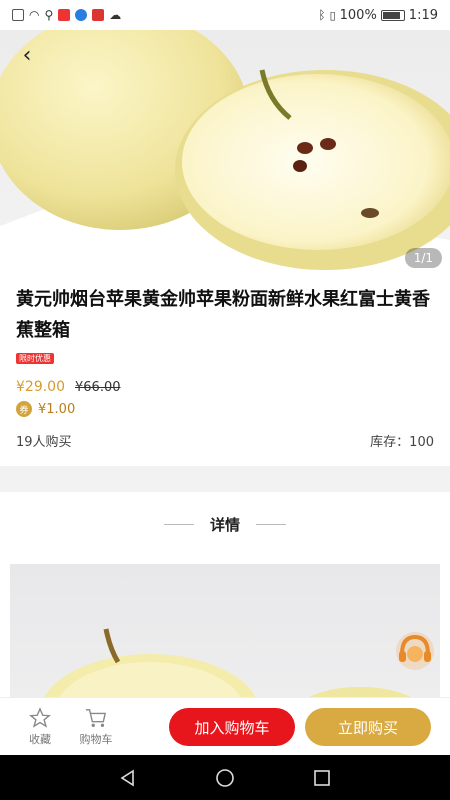 This screenshot has width=450, height=800. What do you see at coordinates (35, 358) in the screenshot?
I see `promo-tag: 限时优惠` at bounding box center [35, 358].